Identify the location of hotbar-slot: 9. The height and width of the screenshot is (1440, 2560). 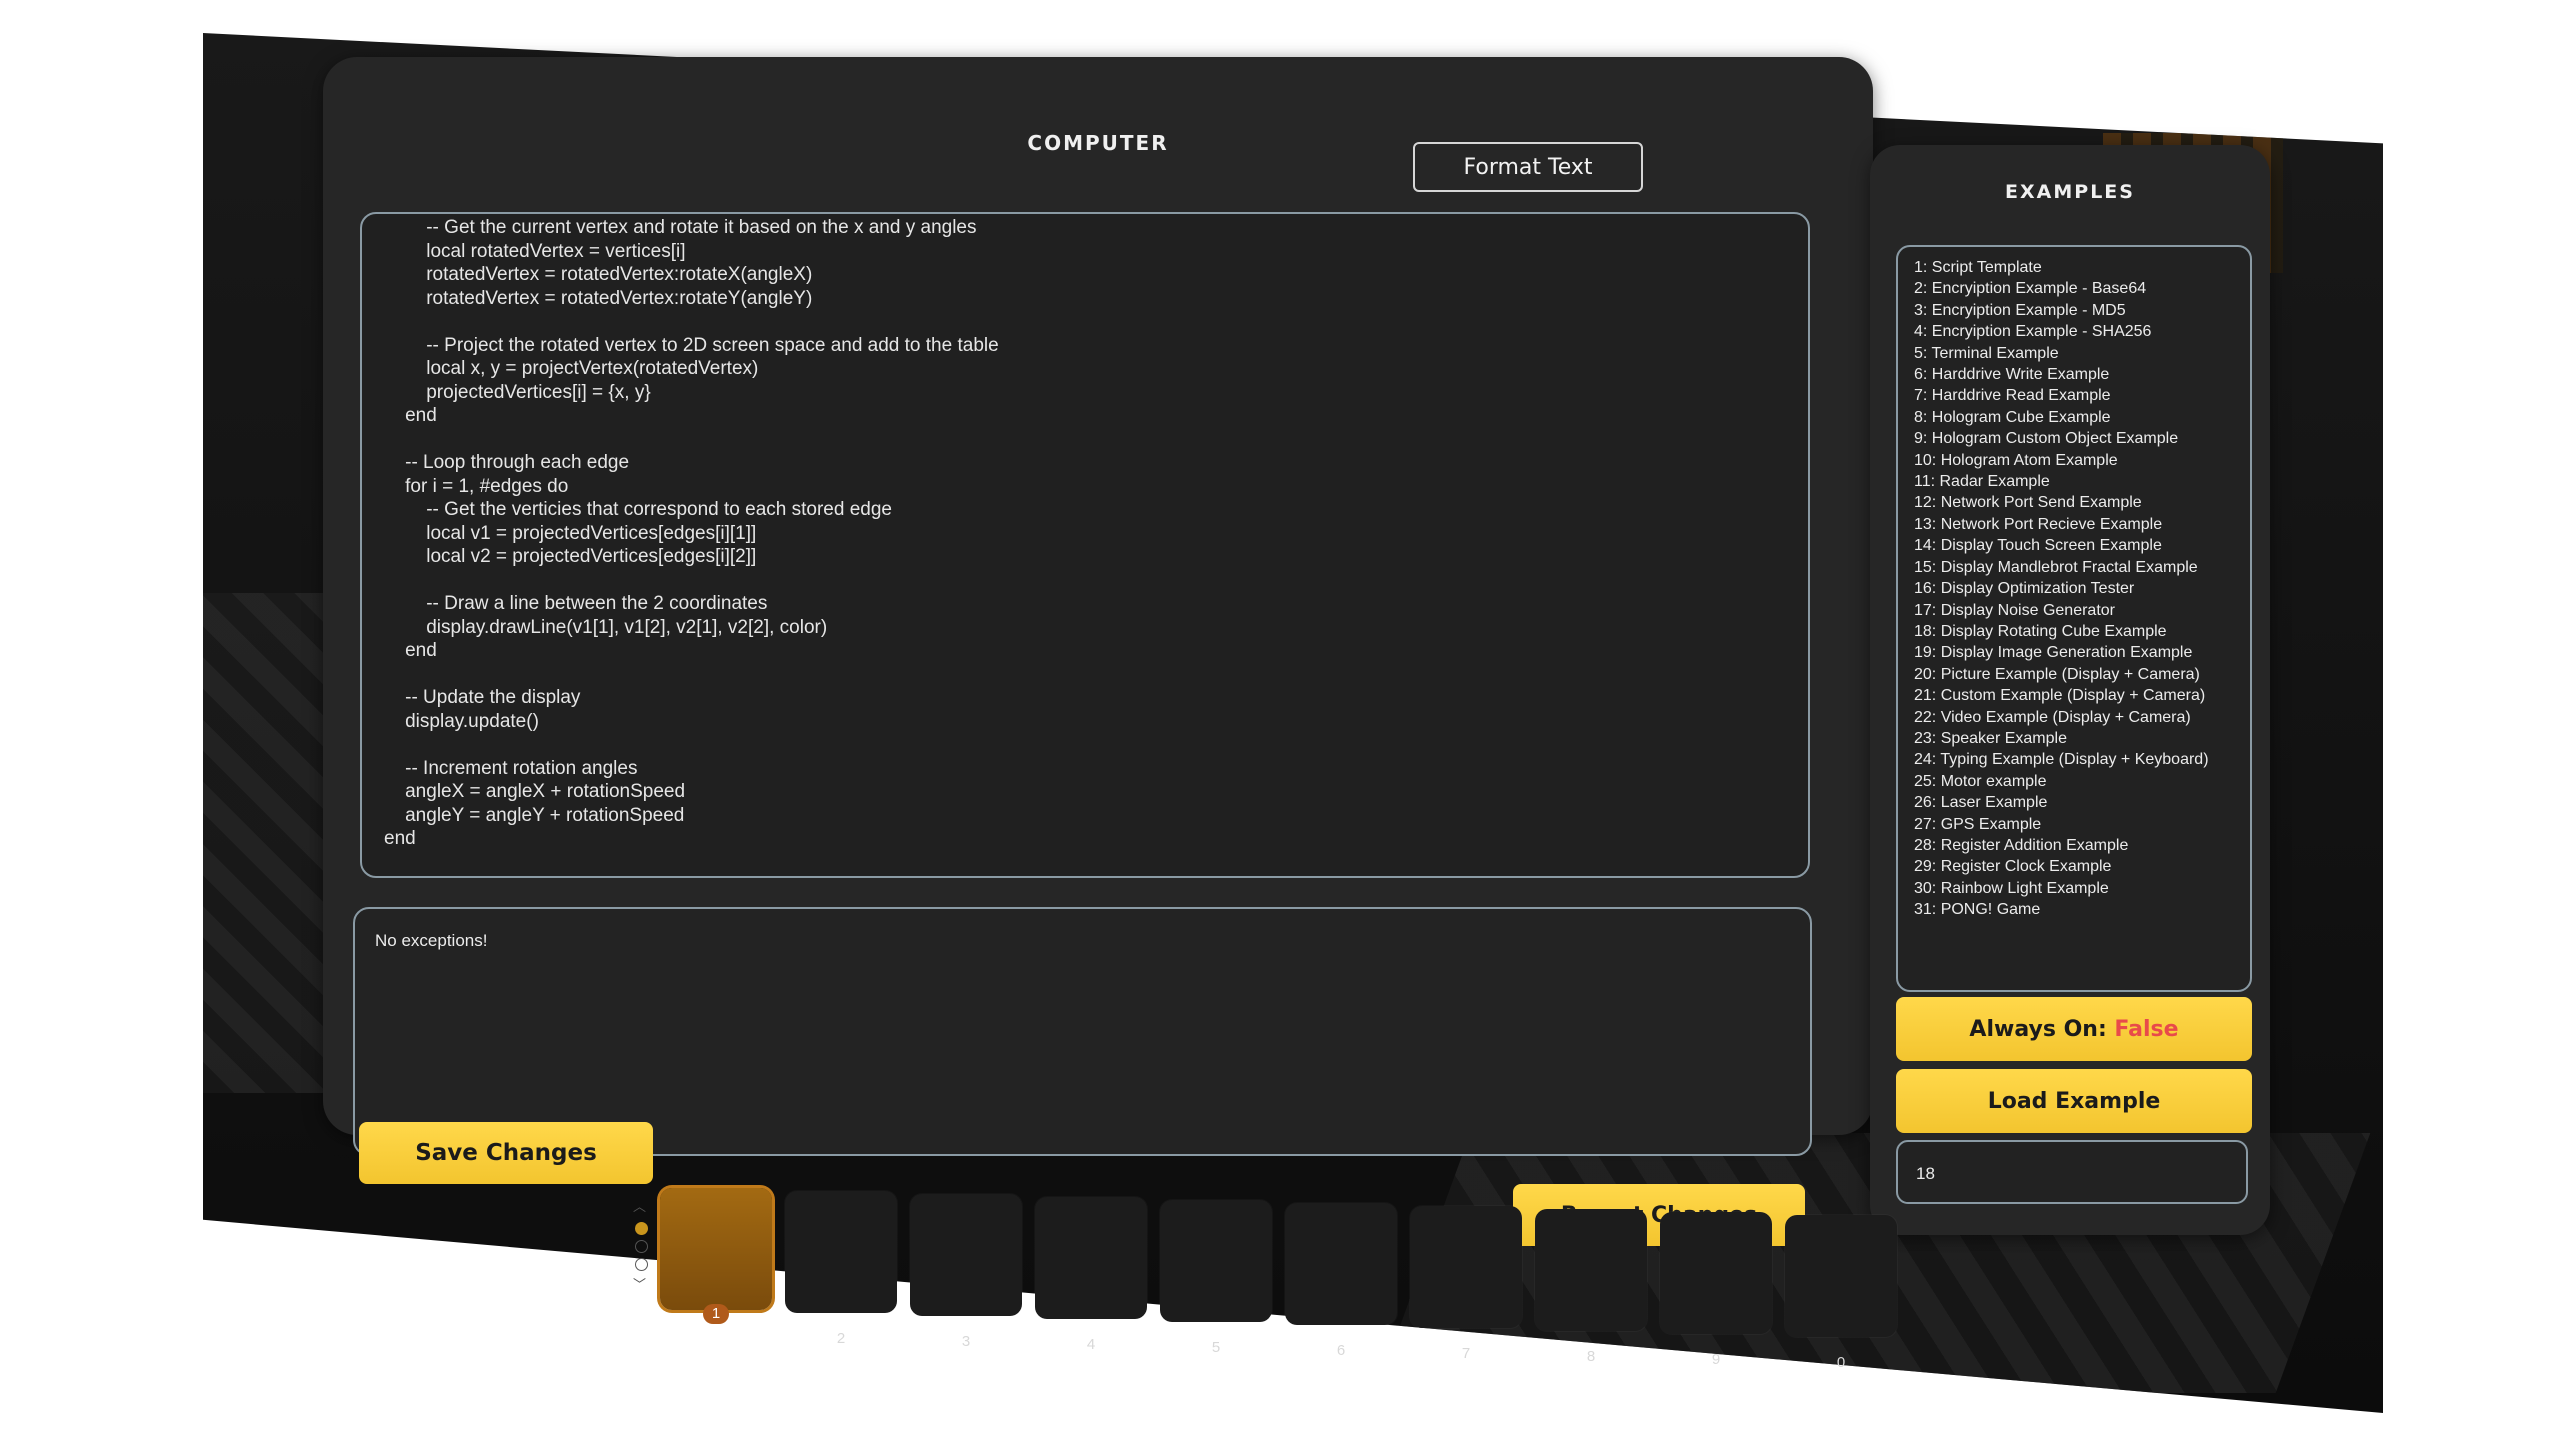
(1716, 1290).